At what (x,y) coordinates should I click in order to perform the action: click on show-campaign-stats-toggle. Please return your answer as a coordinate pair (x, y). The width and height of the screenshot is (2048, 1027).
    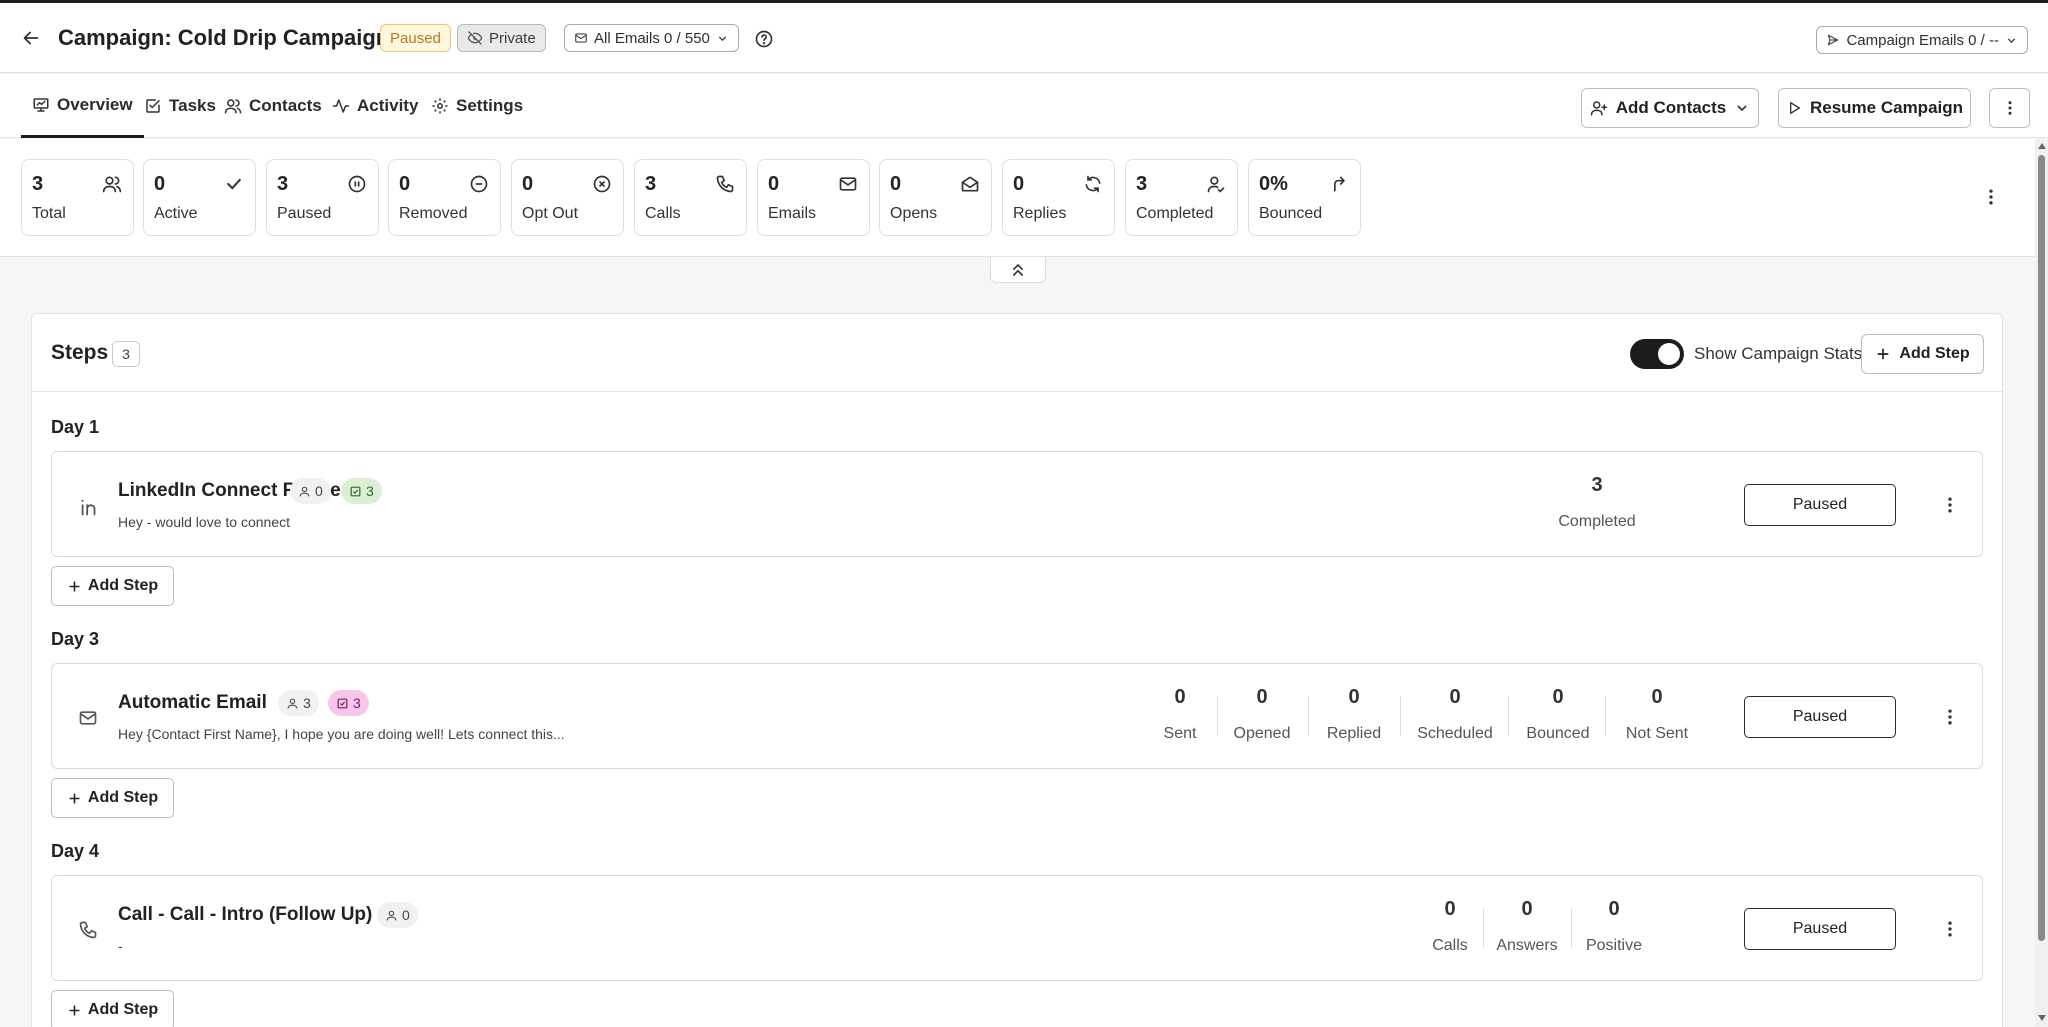
    Looking at the image, I should click on (1657, 354).